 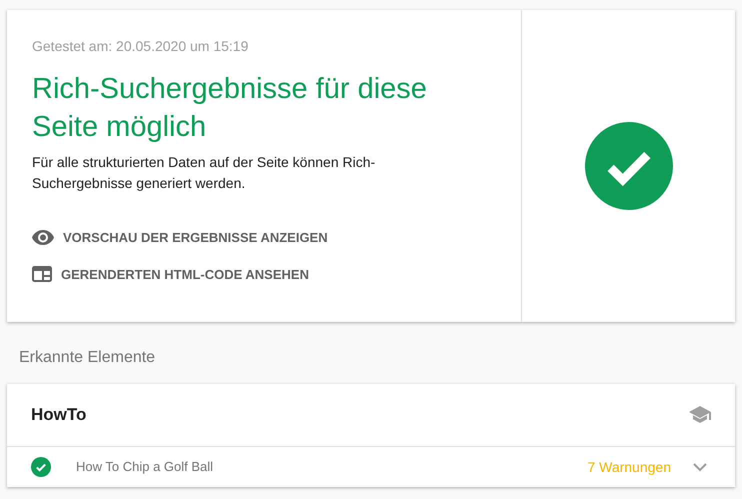 What do you see at coordinates (204, 173) in the screenshot?
I see `result-description: Für alle strukturierten Daten auf der Seite können Rich-Suchergebnisse generiert werden.` at bounding box center [204, 173].